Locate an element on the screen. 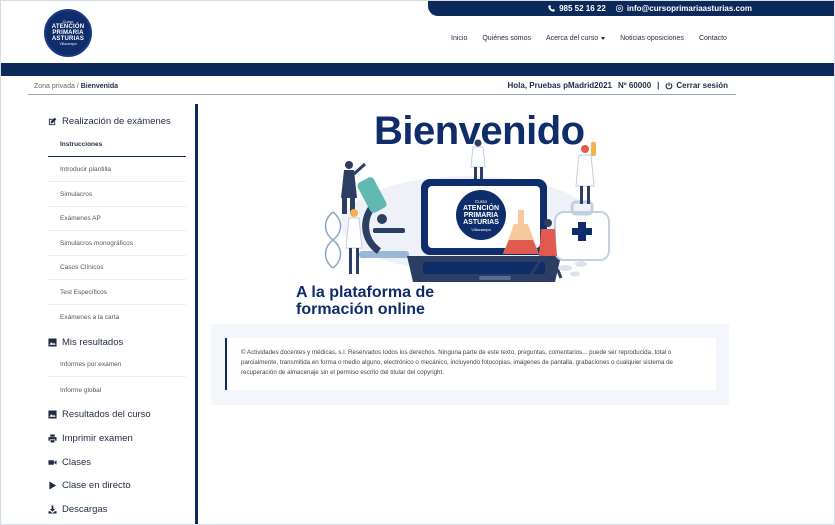 This screenshot has width=835, height=525. sidebar-item-simulacros-monograficos: Simulacros monográficos is located at coordinates (117, 244).